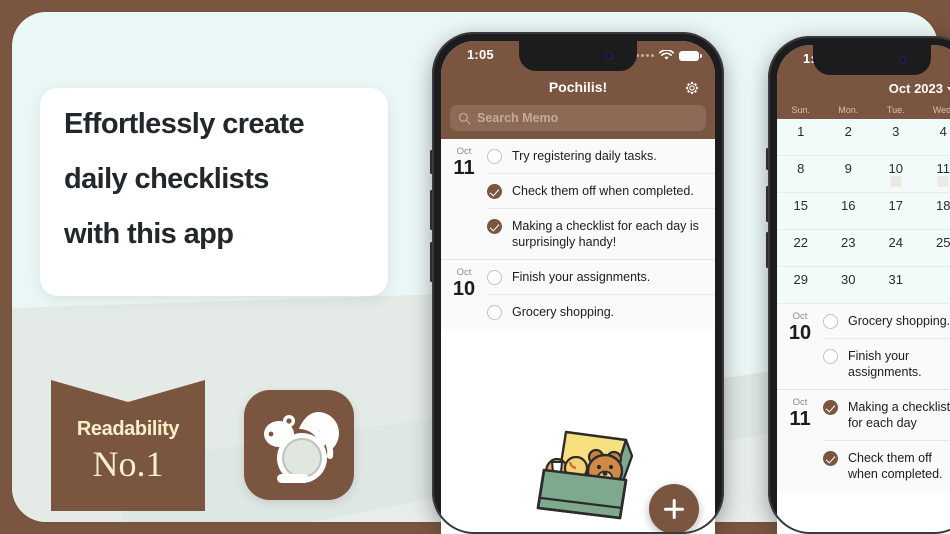 This screenshot has width=950, height=534. I want to click on group-month: Oct, so click(800, 316).